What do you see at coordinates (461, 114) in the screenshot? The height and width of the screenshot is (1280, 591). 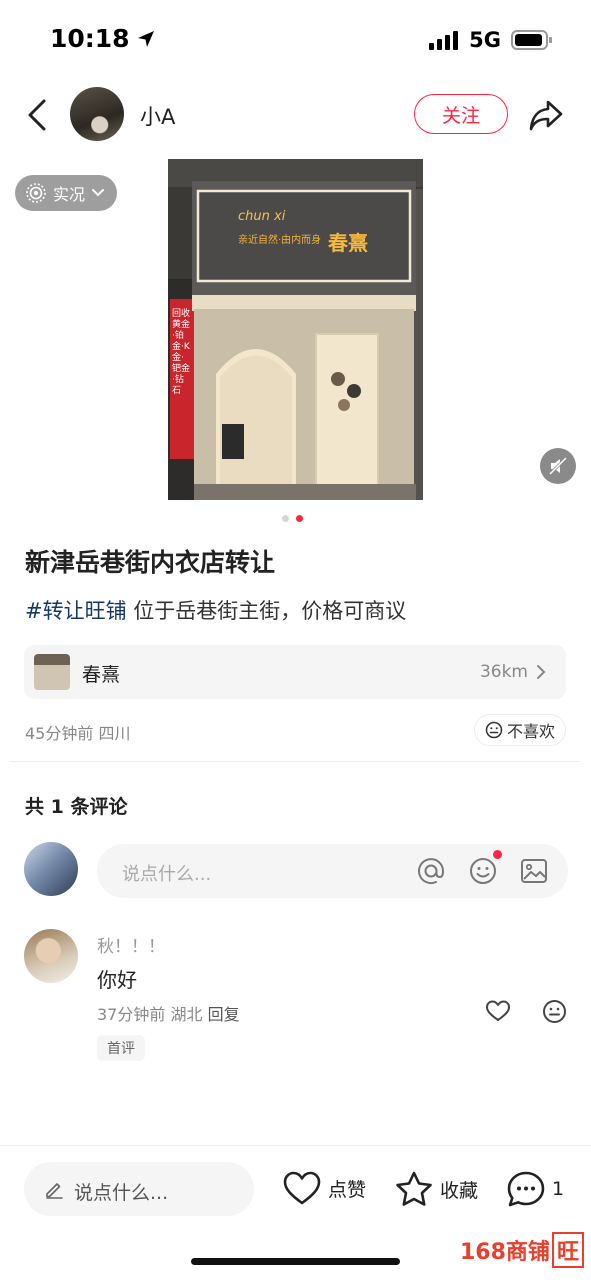 I see `follow-button: 关注` at bounding box center [461, 114].